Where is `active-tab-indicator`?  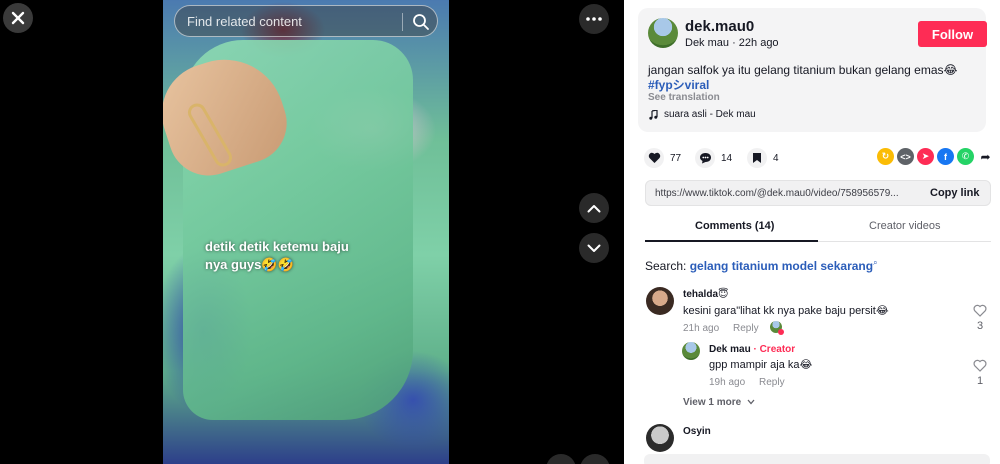
active-tab-indicator is located at coordinates (731, 241).